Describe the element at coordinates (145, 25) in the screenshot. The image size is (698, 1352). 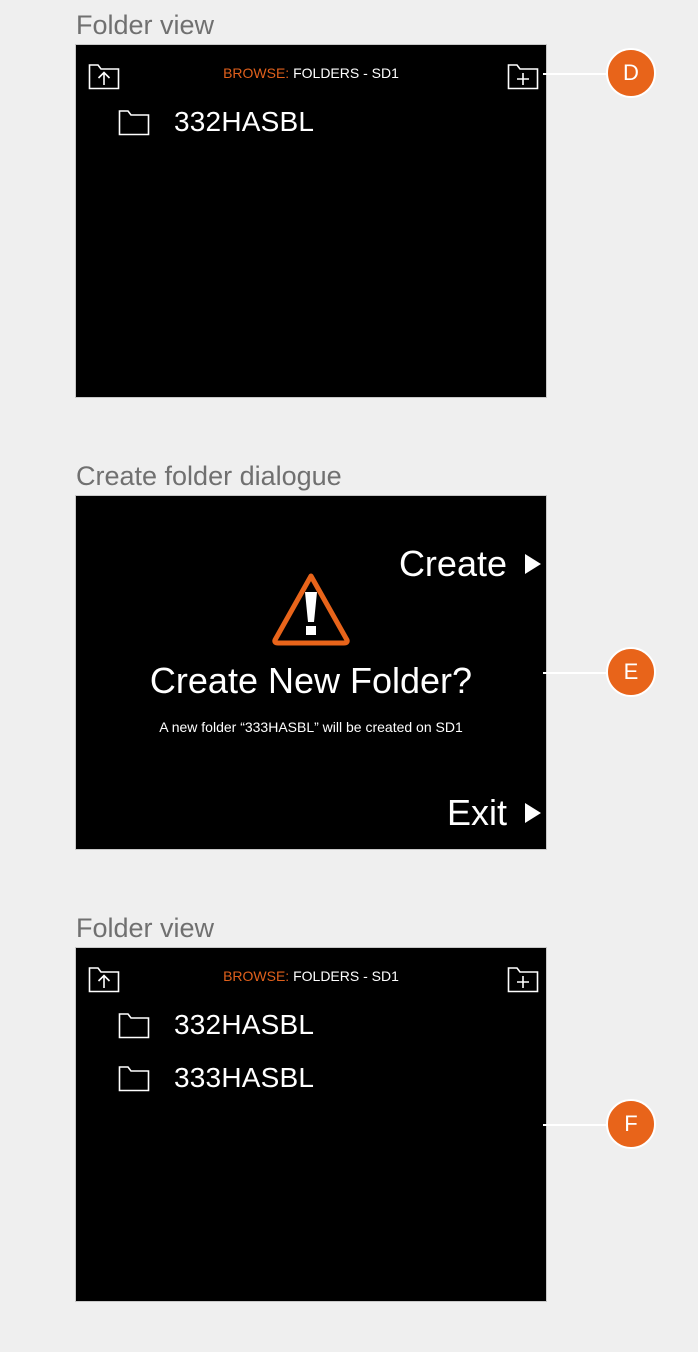
I see `section-title-folder-view: Folder view` at that location.